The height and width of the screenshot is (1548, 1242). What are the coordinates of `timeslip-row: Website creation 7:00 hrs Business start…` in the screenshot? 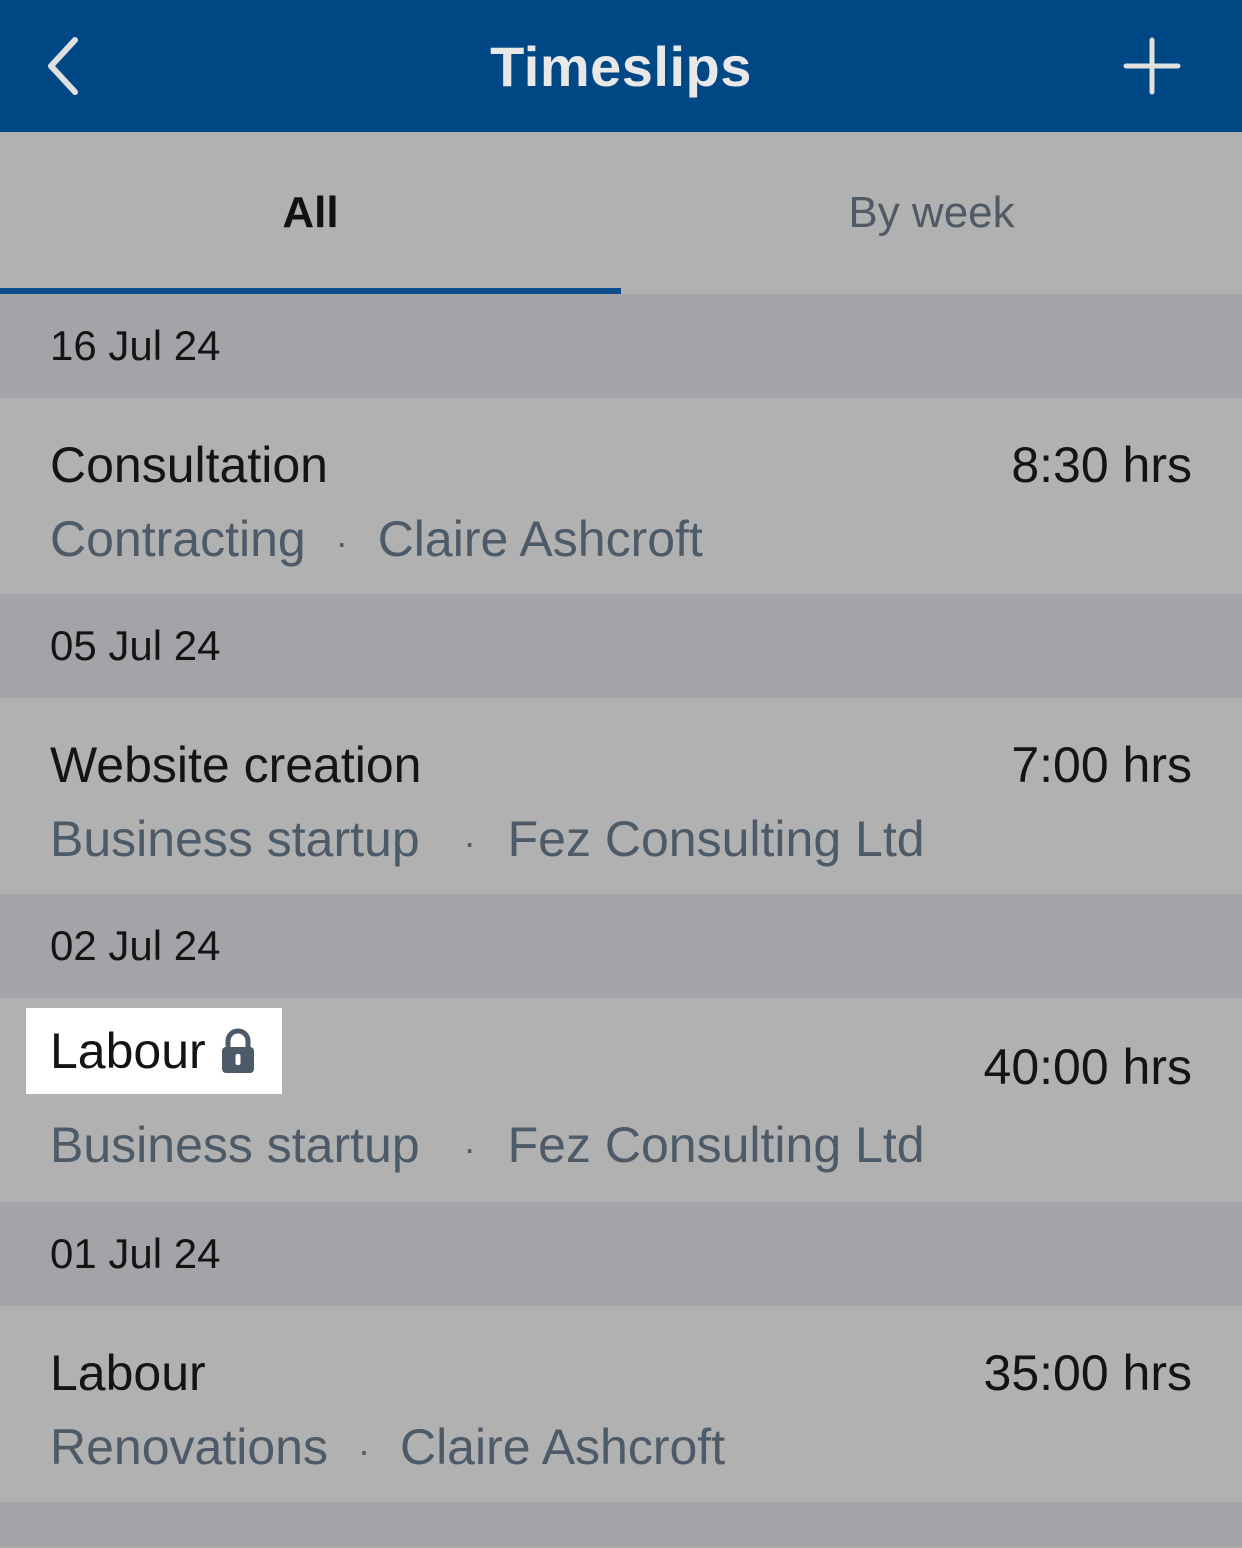 It's located at (621, 796).